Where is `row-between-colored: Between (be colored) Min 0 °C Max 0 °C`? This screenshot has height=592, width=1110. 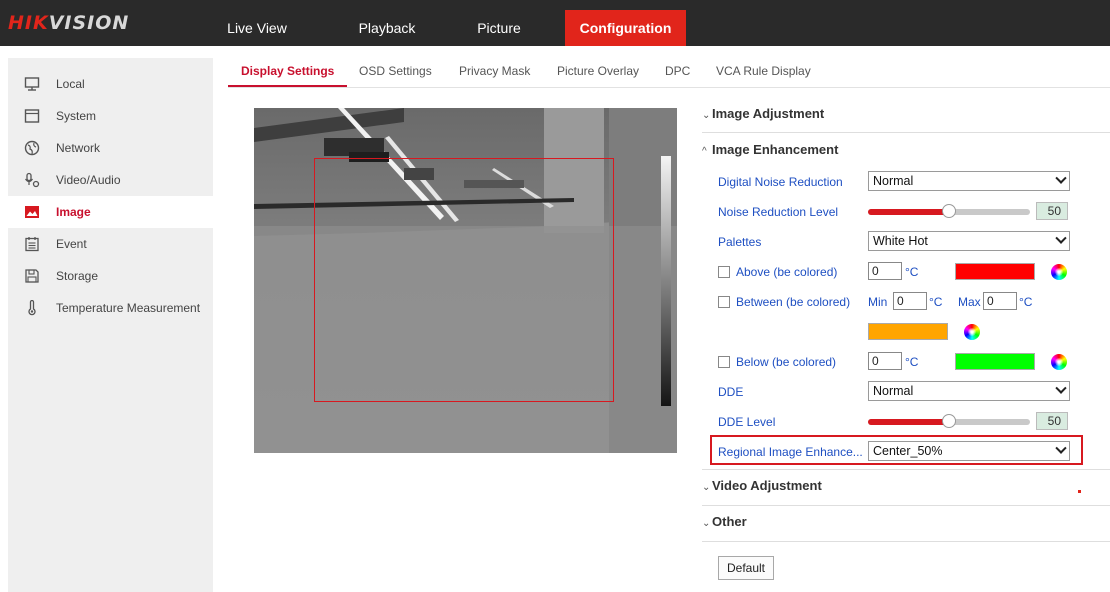
row-between-colored: Between (be colored) Min 0 °C Max 0 °C is located at coordinates (913, 302).